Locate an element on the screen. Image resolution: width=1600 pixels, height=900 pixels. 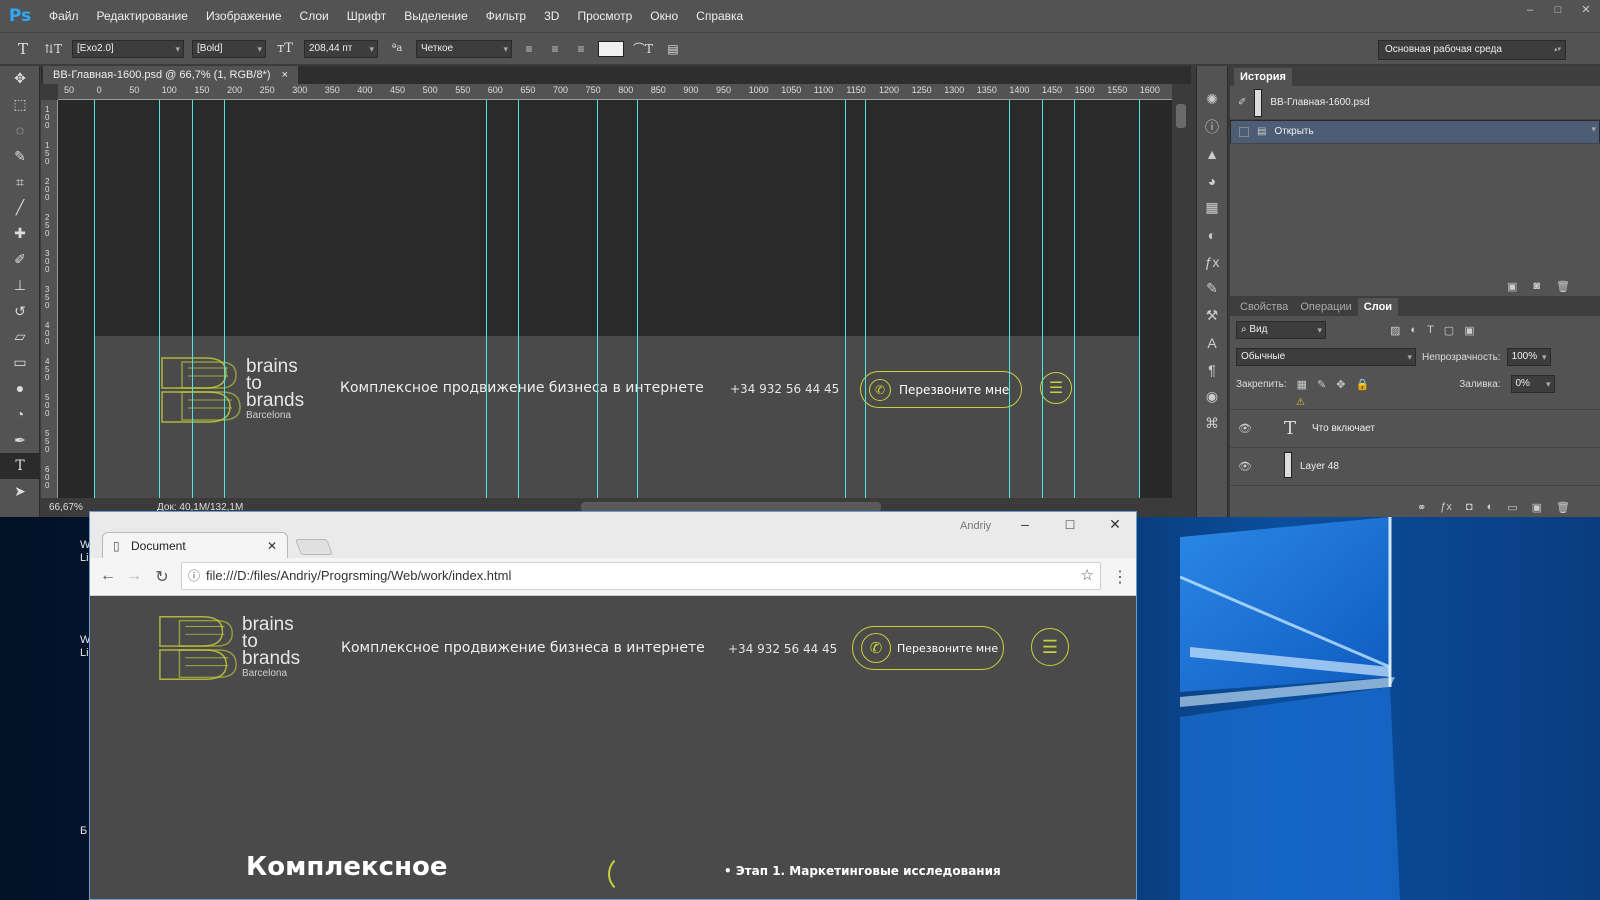
paragraph-icon: ¶ is located at coordinates (1212, 369).